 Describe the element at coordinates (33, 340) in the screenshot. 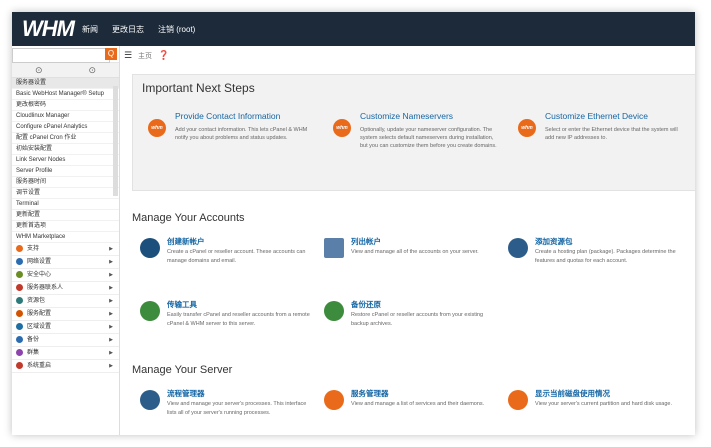

I see `category-label: 备份` at that location.